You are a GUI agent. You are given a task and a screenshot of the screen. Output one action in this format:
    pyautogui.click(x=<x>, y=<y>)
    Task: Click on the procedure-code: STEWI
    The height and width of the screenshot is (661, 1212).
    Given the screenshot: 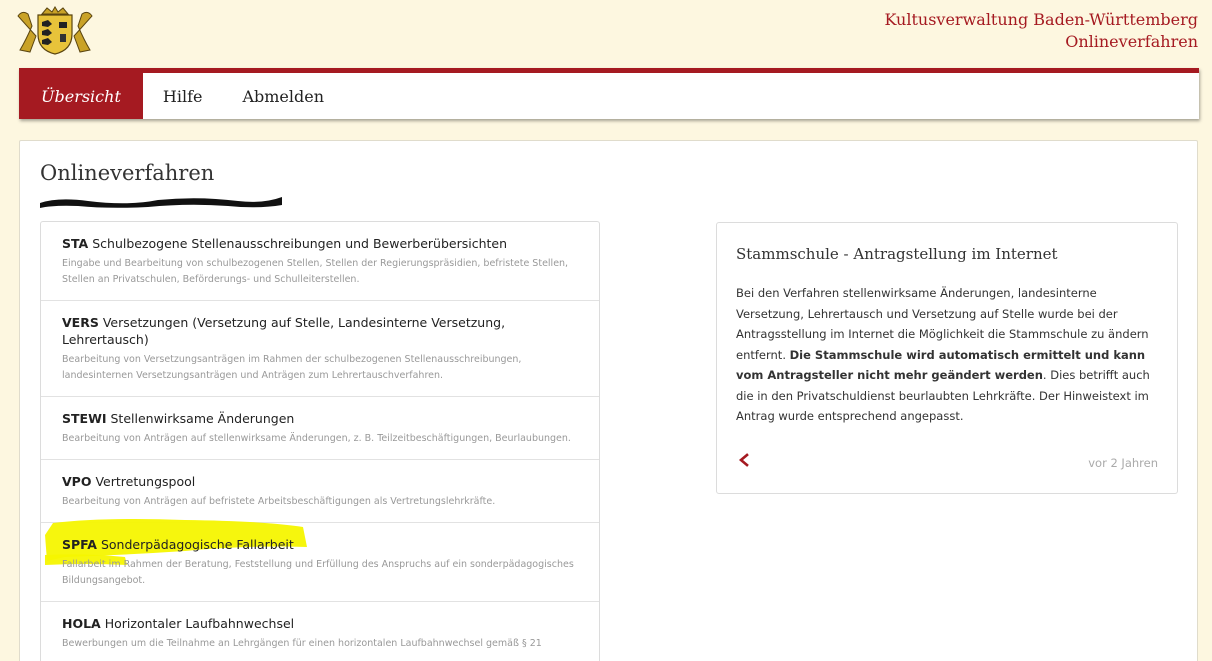 What is the action you would take?
    pyautogui.click(x=84, y=418)
    